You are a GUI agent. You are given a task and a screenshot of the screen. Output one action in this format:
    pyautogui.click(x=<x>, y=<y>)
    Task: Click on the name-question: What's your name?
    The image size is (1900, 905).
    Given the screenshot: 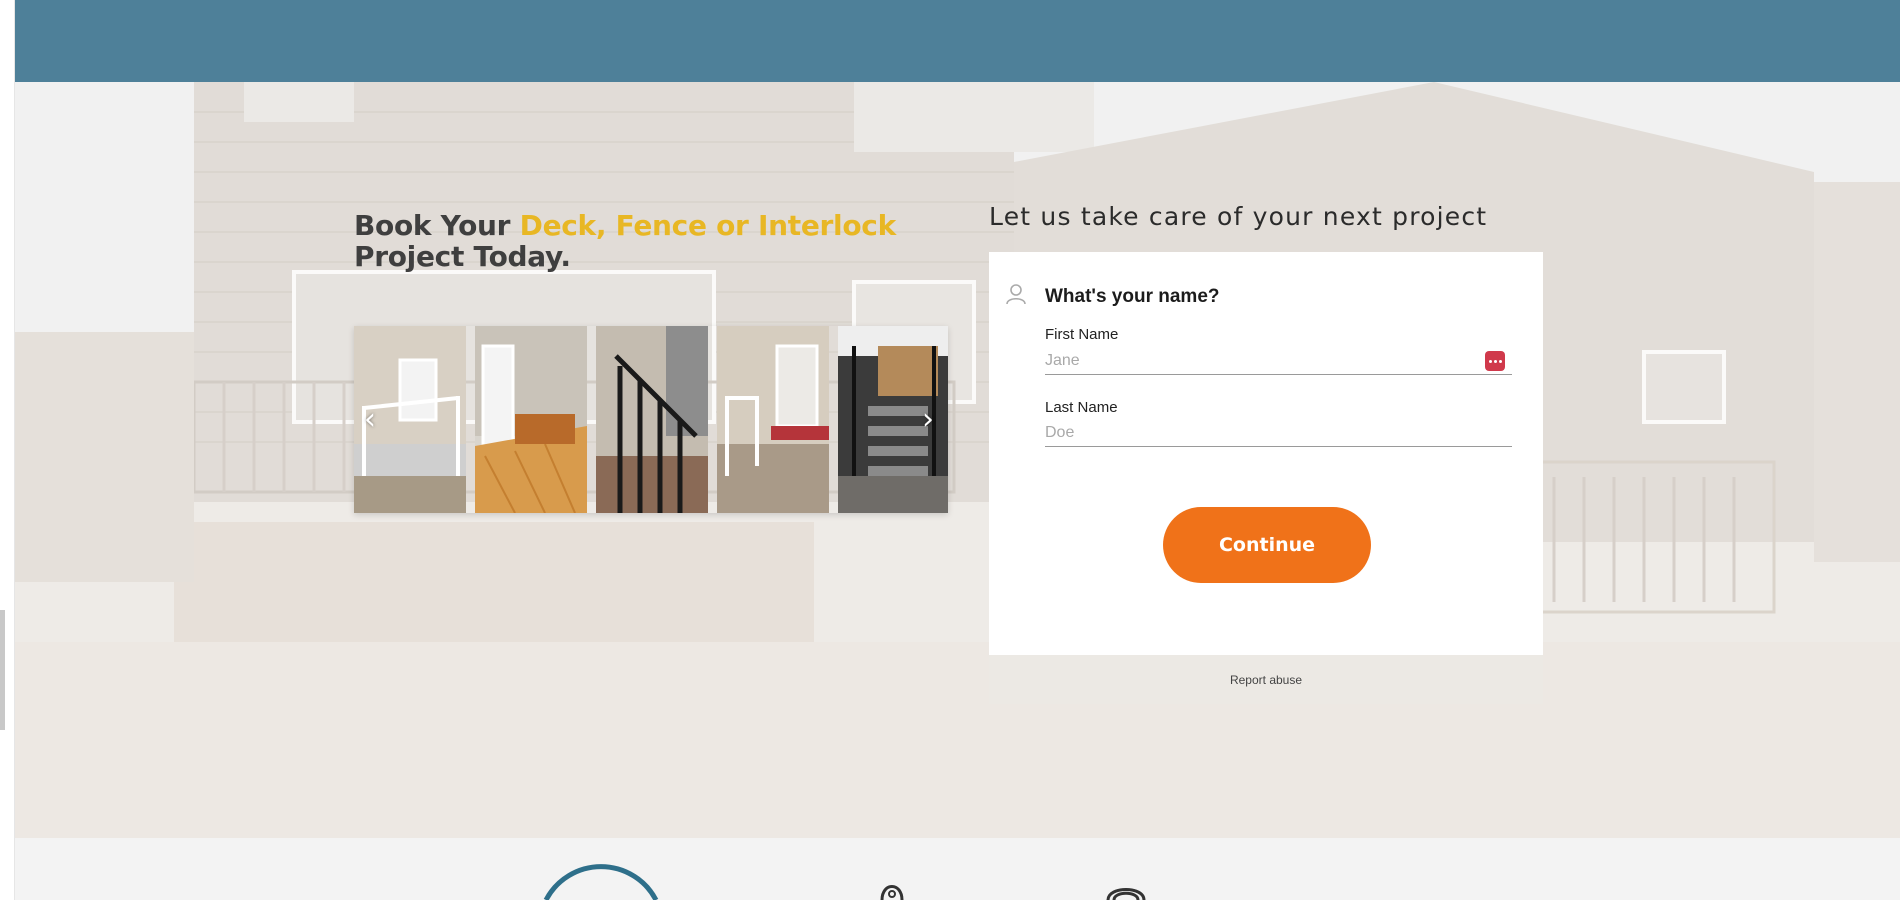 What is the action you would take?
    pyautogui.click(x=1132, y=296)
    